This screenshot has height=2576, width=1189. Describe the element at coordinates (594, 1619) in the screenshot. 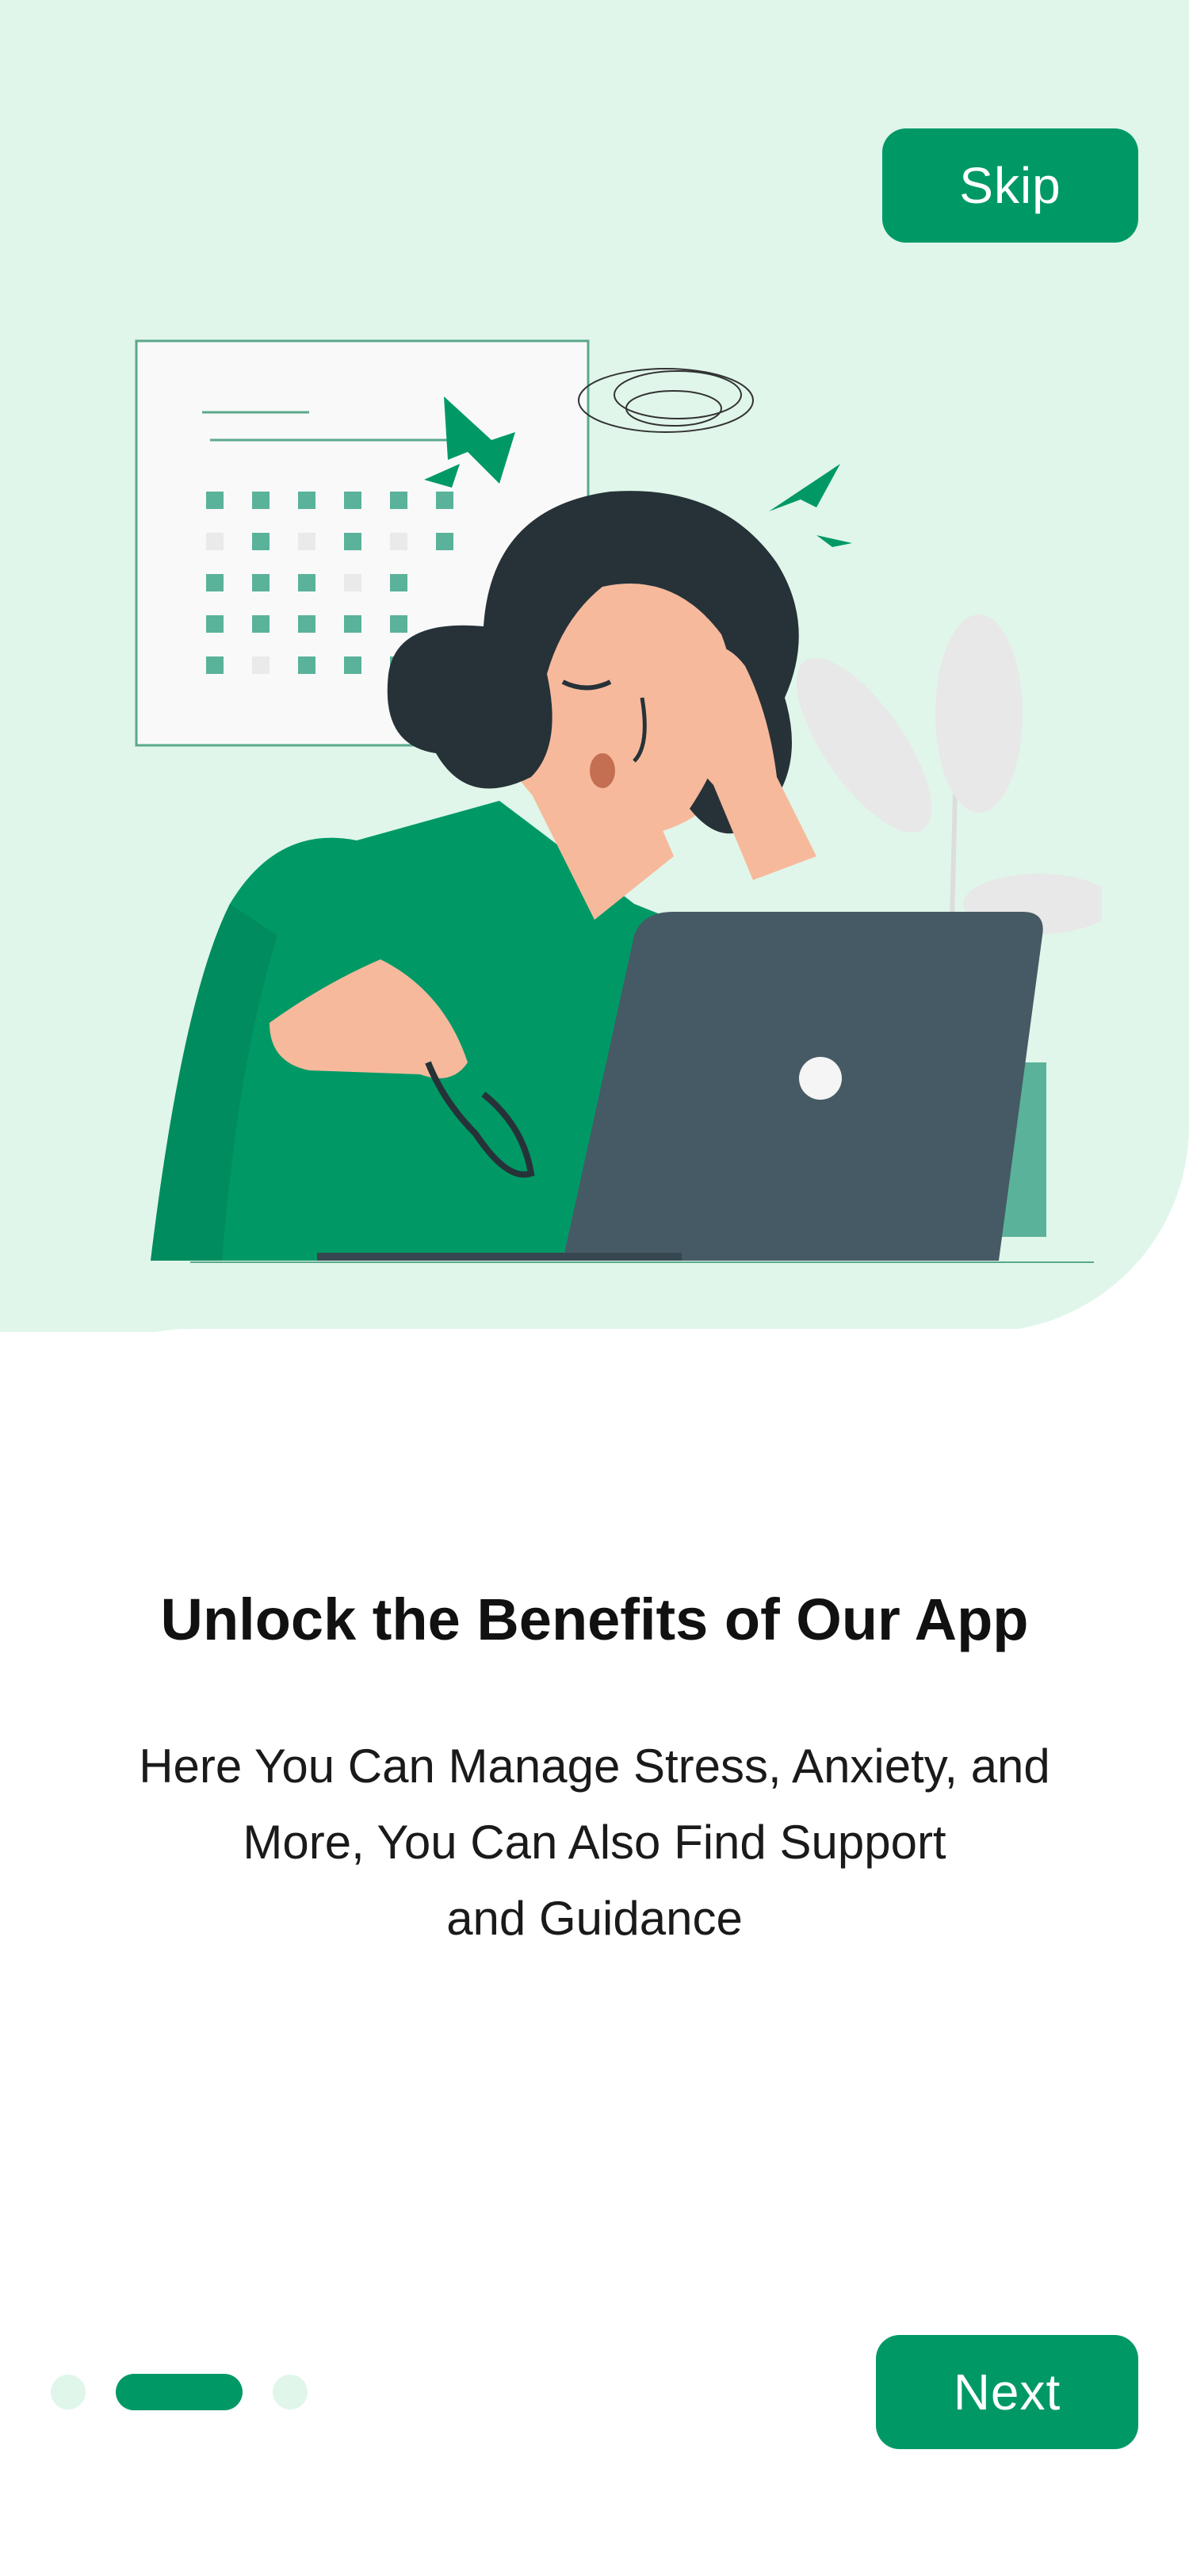

I see `page-title: Unlock the Benefits of Our App` at that location.